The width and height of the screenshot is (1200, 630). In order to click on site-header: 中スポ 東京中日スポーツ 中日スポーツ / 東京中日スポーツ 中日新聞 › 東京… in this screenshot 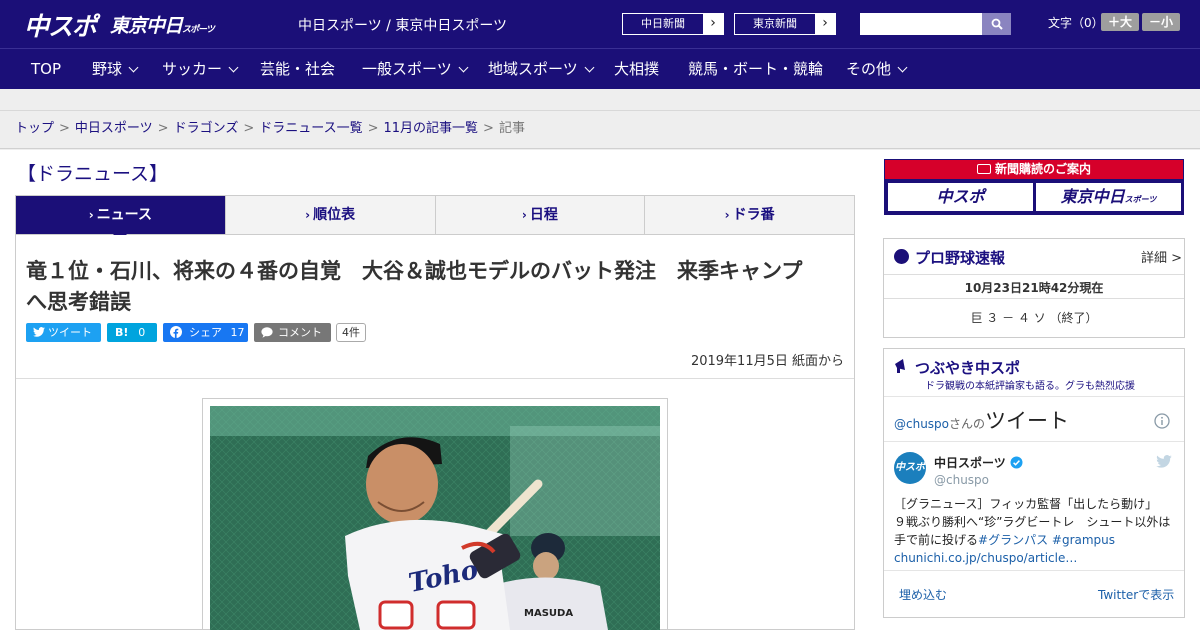, I will do `click(600, 24)`.